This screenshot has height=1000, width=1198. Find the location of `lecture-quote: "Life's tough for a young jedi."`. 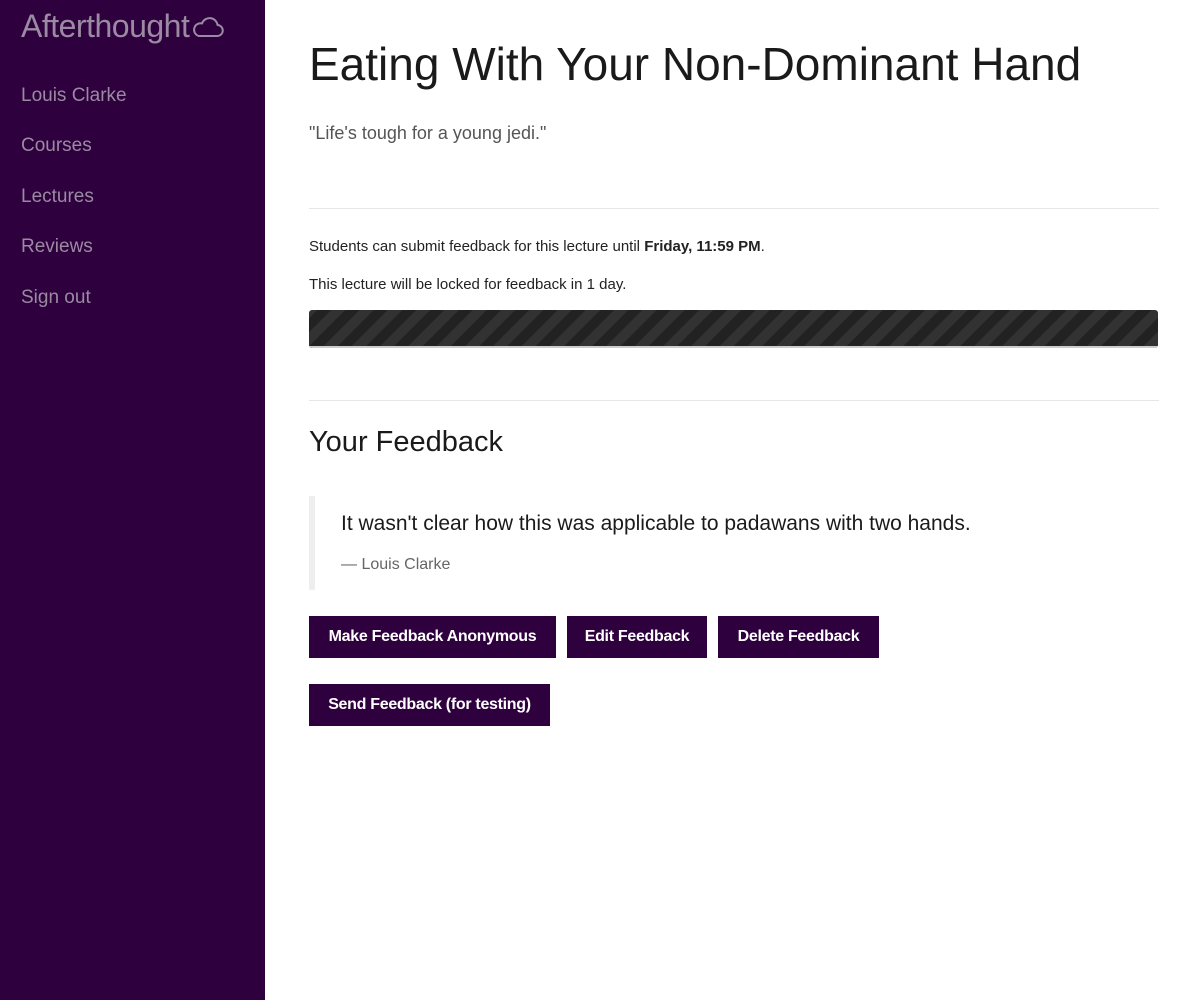

lecture-quote: "Life's tough for a young jedi." is located at coordinates (428, 133).